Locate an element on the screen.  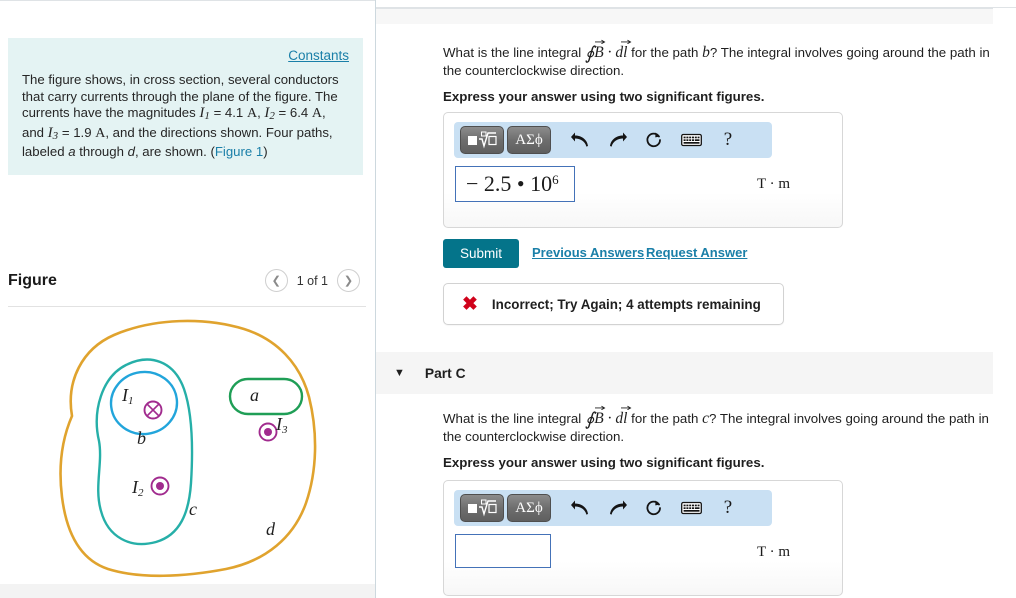
figure-page-count: 1 of 1 is located at coordinates (312, 280).